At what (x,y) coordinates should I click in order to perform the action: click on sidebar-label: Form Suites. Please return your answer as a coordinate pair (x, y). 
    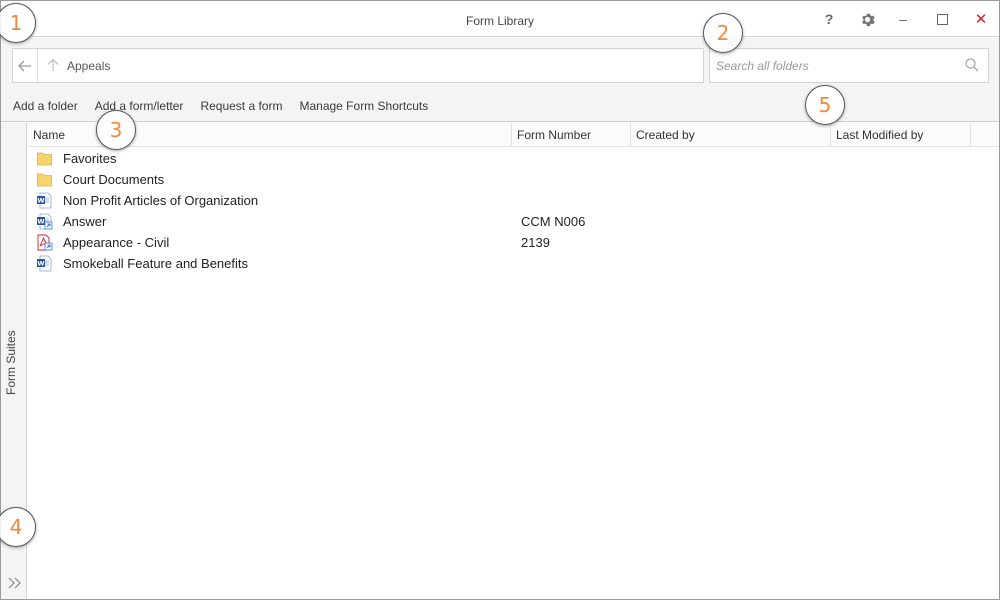
    Looking at the image, I should click on (11, 362).